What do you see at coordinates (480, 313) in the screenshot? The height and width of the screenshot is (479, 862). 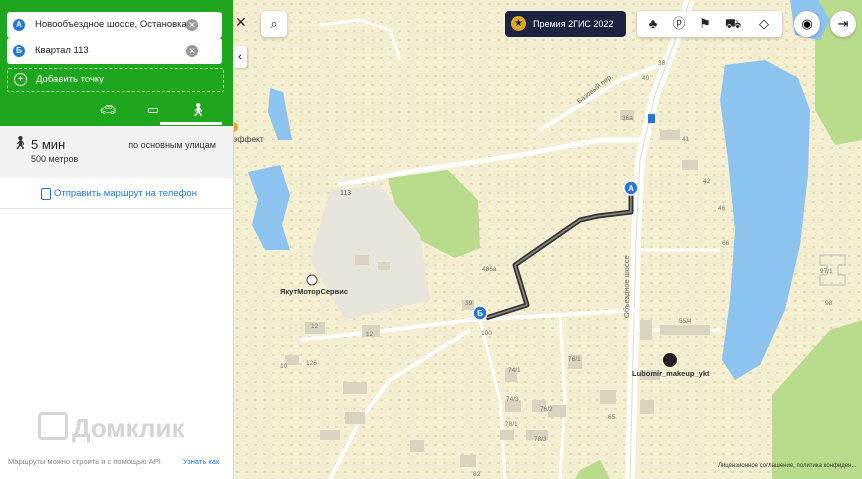 I see `marker-b-label: Б` at bounding box center [480, 313].